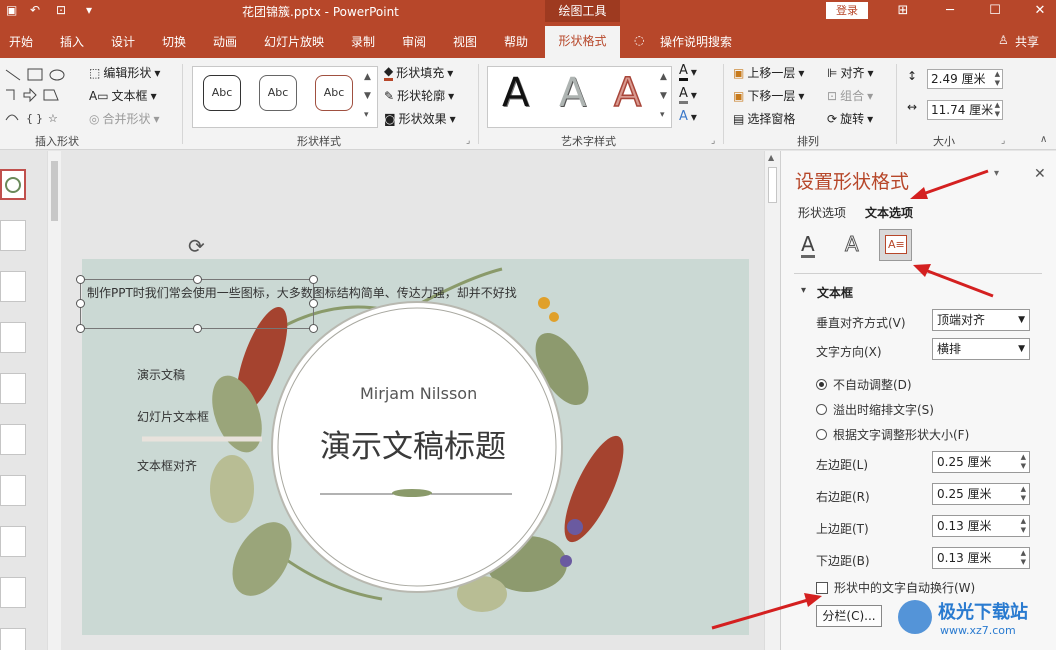  Describe the element at coordinates (167, 465) in the screenshot. I see `slide-list-item: 文本框对齐` at that location.